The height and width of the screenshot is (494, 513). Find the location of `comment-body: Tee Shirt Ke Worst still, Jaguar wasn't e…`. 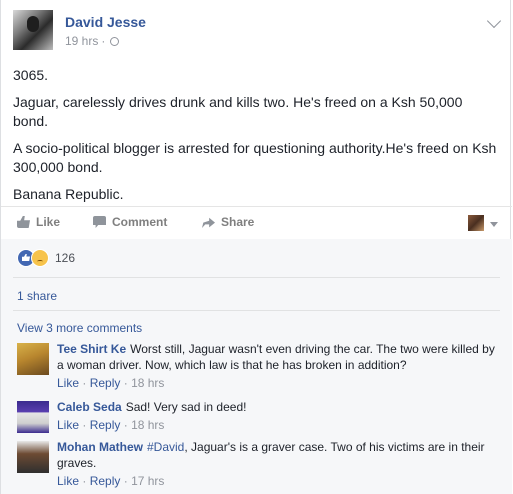

comment-body: Tee Shirt Ke Worst still, Jaguar wasn't e… is located at coordinates (277, 366).